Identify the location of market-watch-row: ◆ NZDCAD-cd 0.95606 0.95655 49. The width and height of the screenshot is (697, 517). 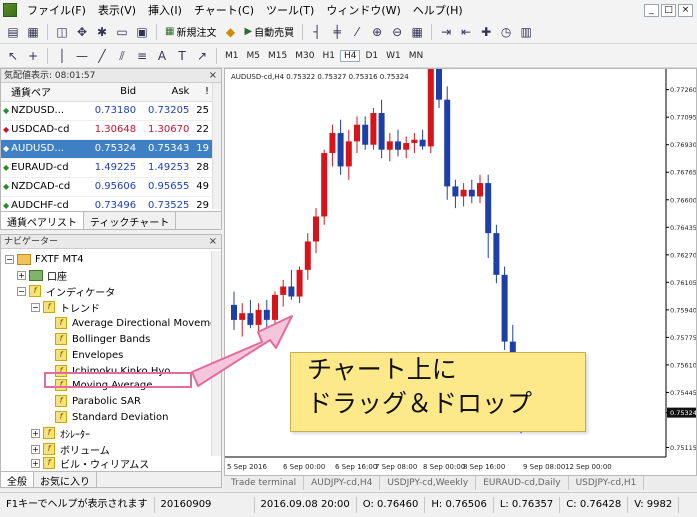
(107, 187).